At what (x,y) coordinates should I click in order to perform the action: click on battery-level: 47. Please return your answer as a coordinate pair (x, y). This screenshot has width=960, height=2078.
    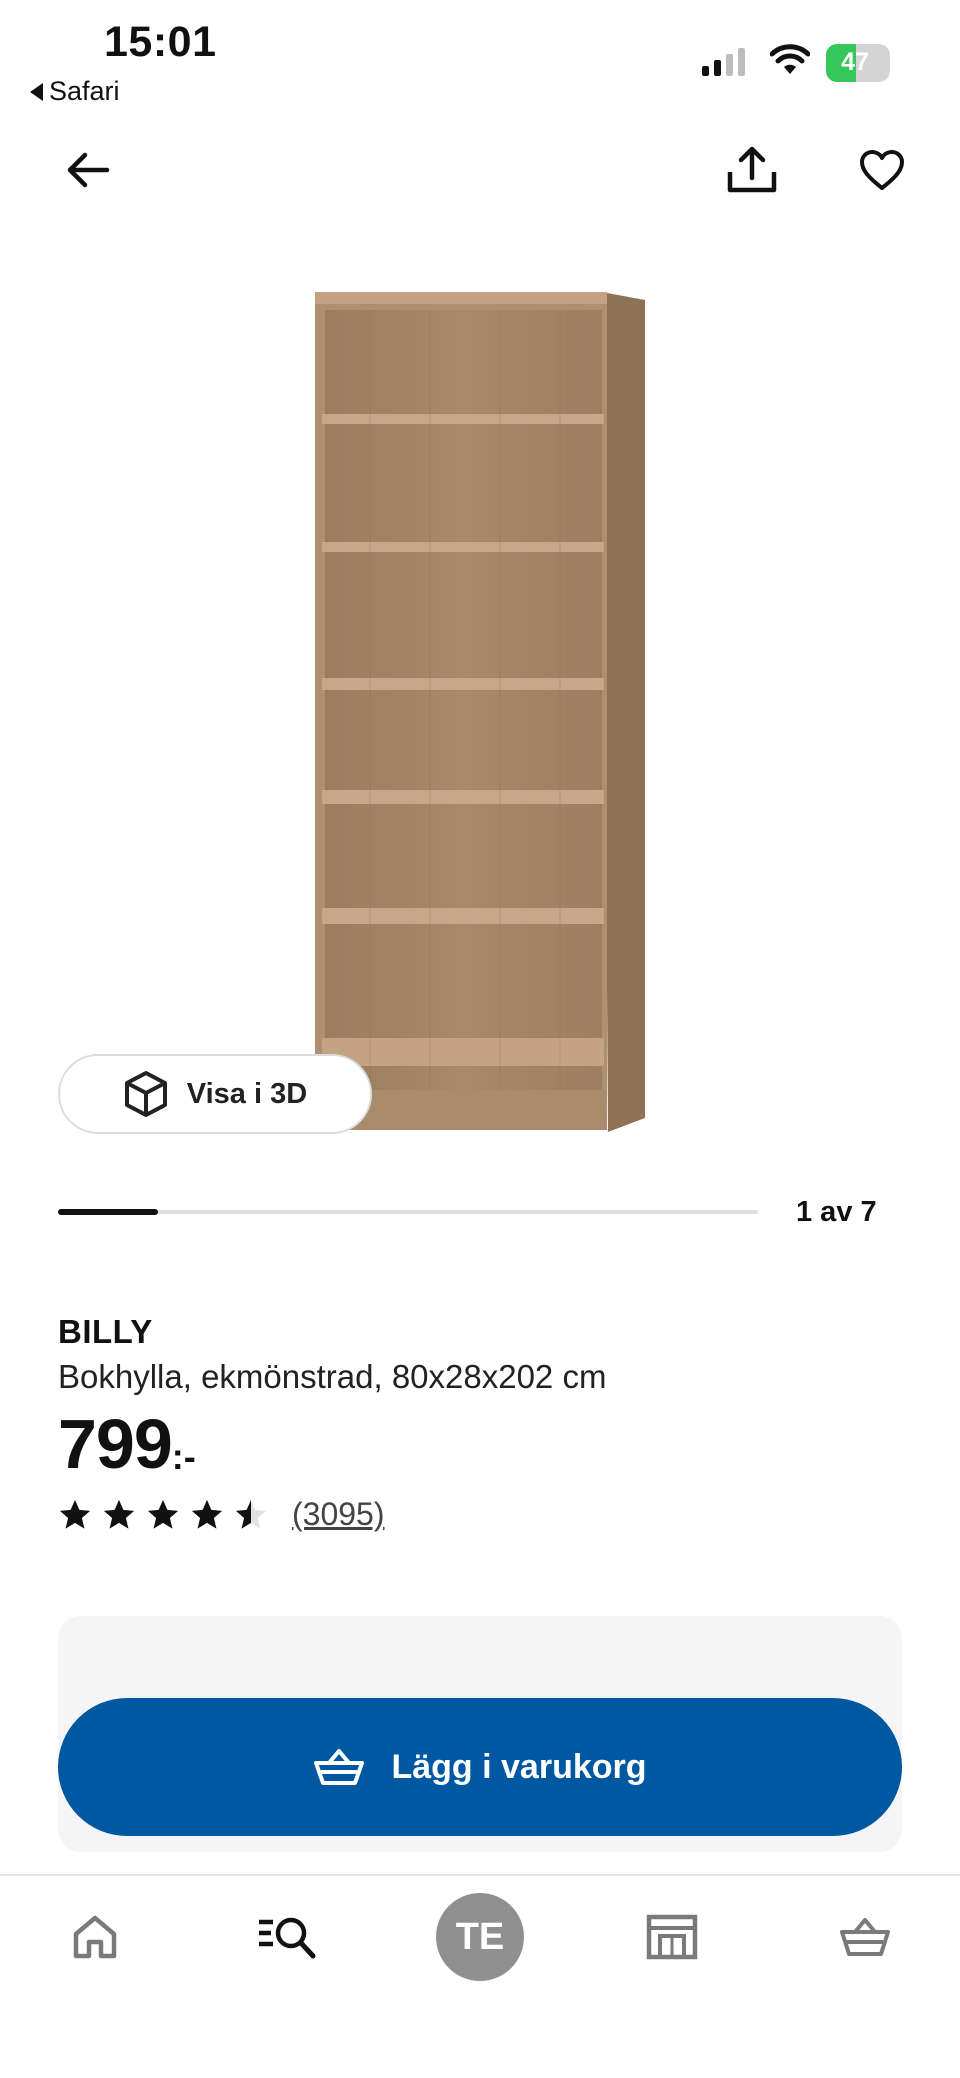
    Looking at the image, I should click on (855, 62).